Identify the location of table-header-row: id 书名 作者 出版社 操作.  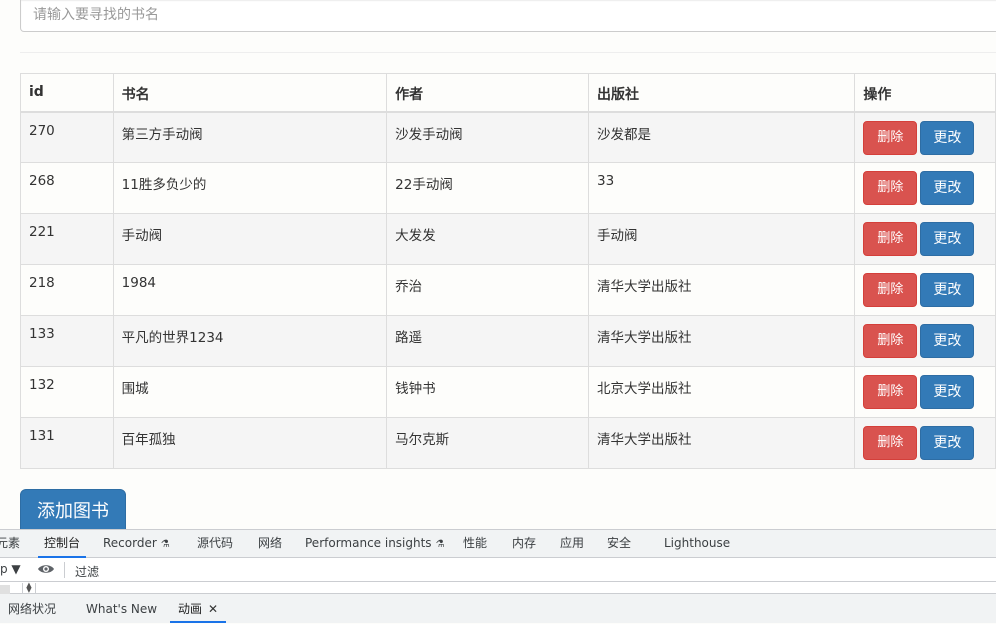
(508, 93).